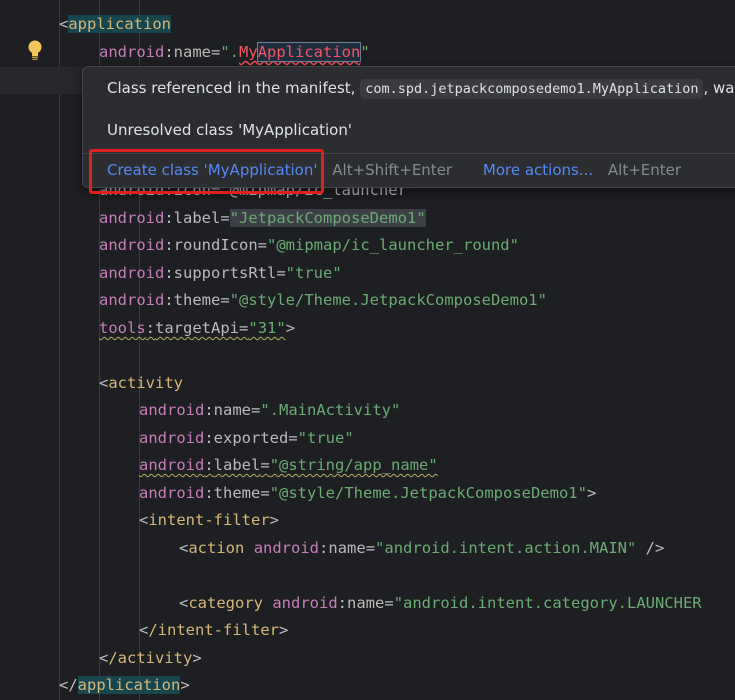 The width and height of the screenshot is (735, 700). What do you see at coordinates (644, 170) in the screenshot?
I see `more-actions-shortcut: Alt+Enter` at bounding box center [644, 170].